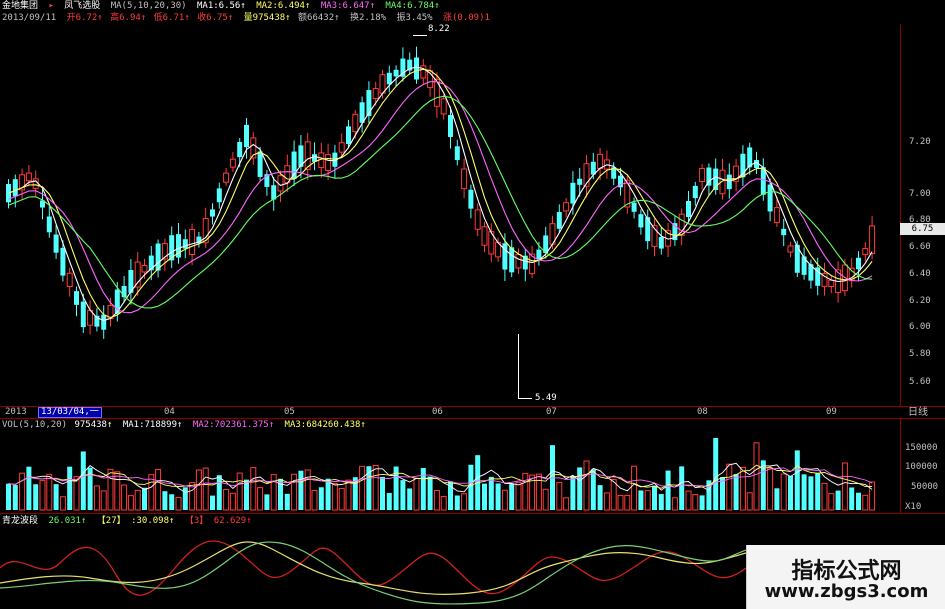 This screenshot has width=945, height=609. I want to click on quote-open: 开6.72↑, so click(84, 18).